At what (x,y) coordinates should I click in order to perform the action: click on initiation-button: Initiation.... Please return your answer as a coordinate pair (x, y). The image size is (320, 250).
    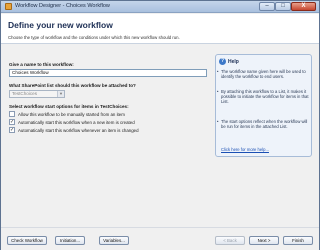
    Looking at the image, I should click on (70, 240).